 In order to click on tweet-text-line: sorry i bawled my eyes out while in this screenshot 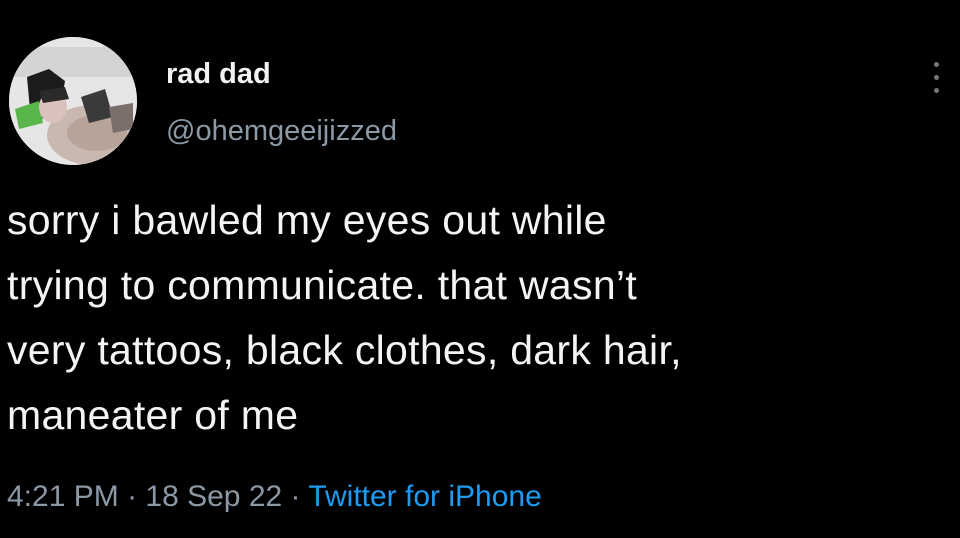, I will do `click(307, 220)`.